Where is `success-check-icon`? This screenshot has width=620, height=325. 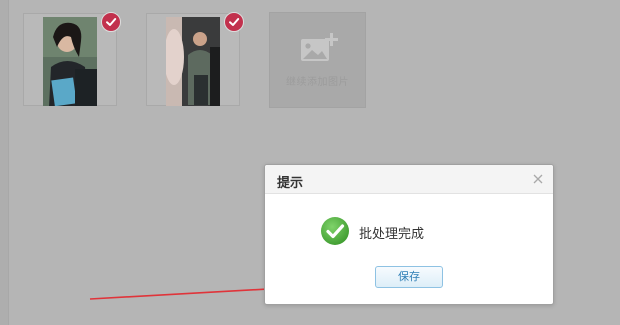 success-check-icon is located at coordinates (335, 231).